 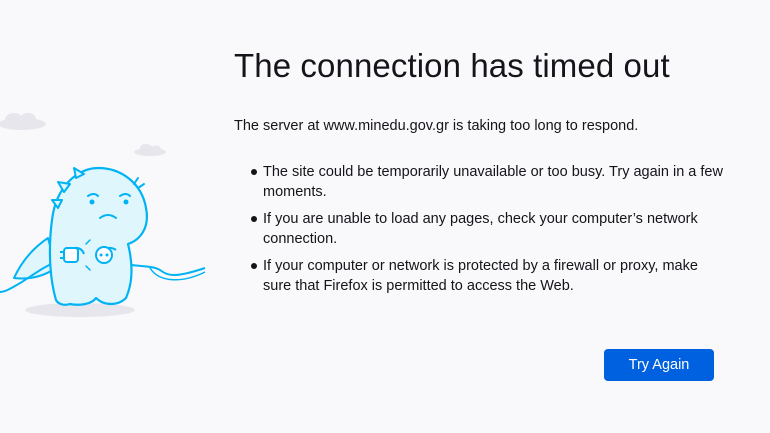 I want to click on try-again-button: Try Again, so click(x=659, y=365).